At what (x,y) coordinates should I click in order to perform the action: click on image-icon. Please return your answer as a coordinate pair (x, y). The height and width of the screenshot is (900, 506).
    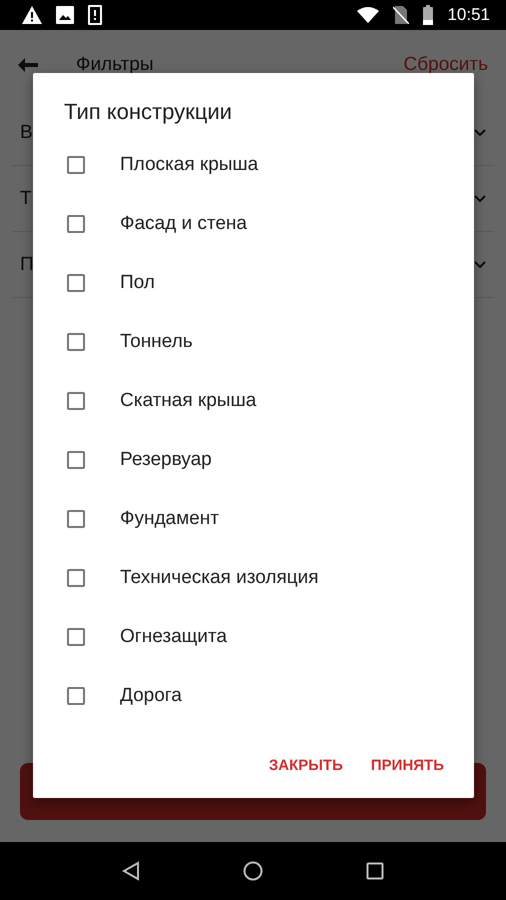
    Looking at the image, I should click on (65, 15).